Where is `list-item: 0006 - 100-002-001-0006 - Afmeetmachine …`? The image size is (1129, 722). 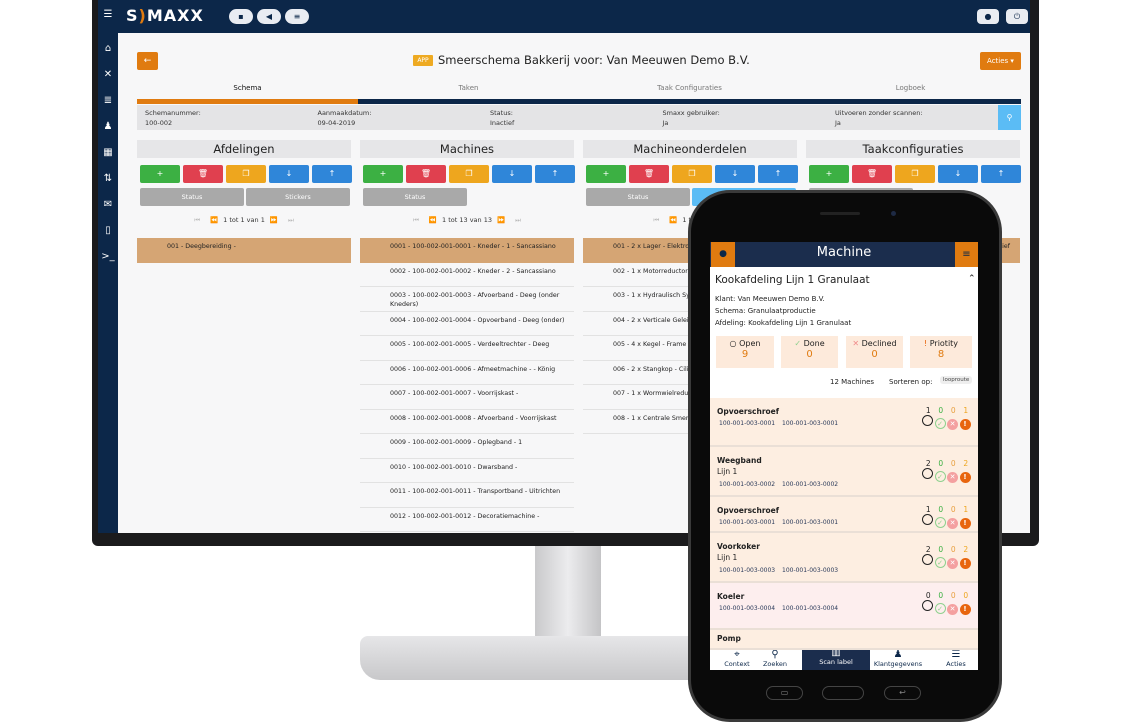
list-item: 0006 - 100-002-001-0006 - Afmeetmachine … is located at coordinates (467, 373).